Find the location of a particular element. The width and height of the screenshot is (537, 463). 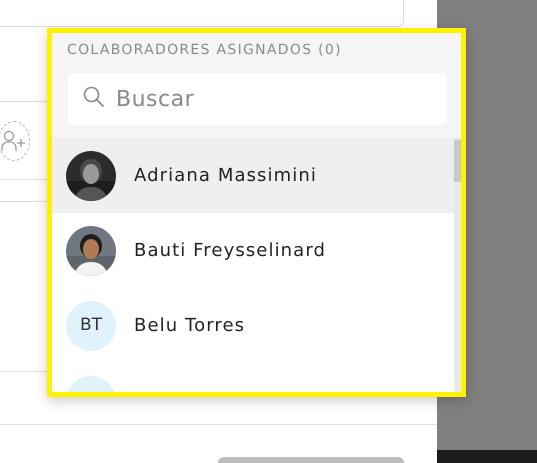

avatar: BT is located at coordinates (91, 325).